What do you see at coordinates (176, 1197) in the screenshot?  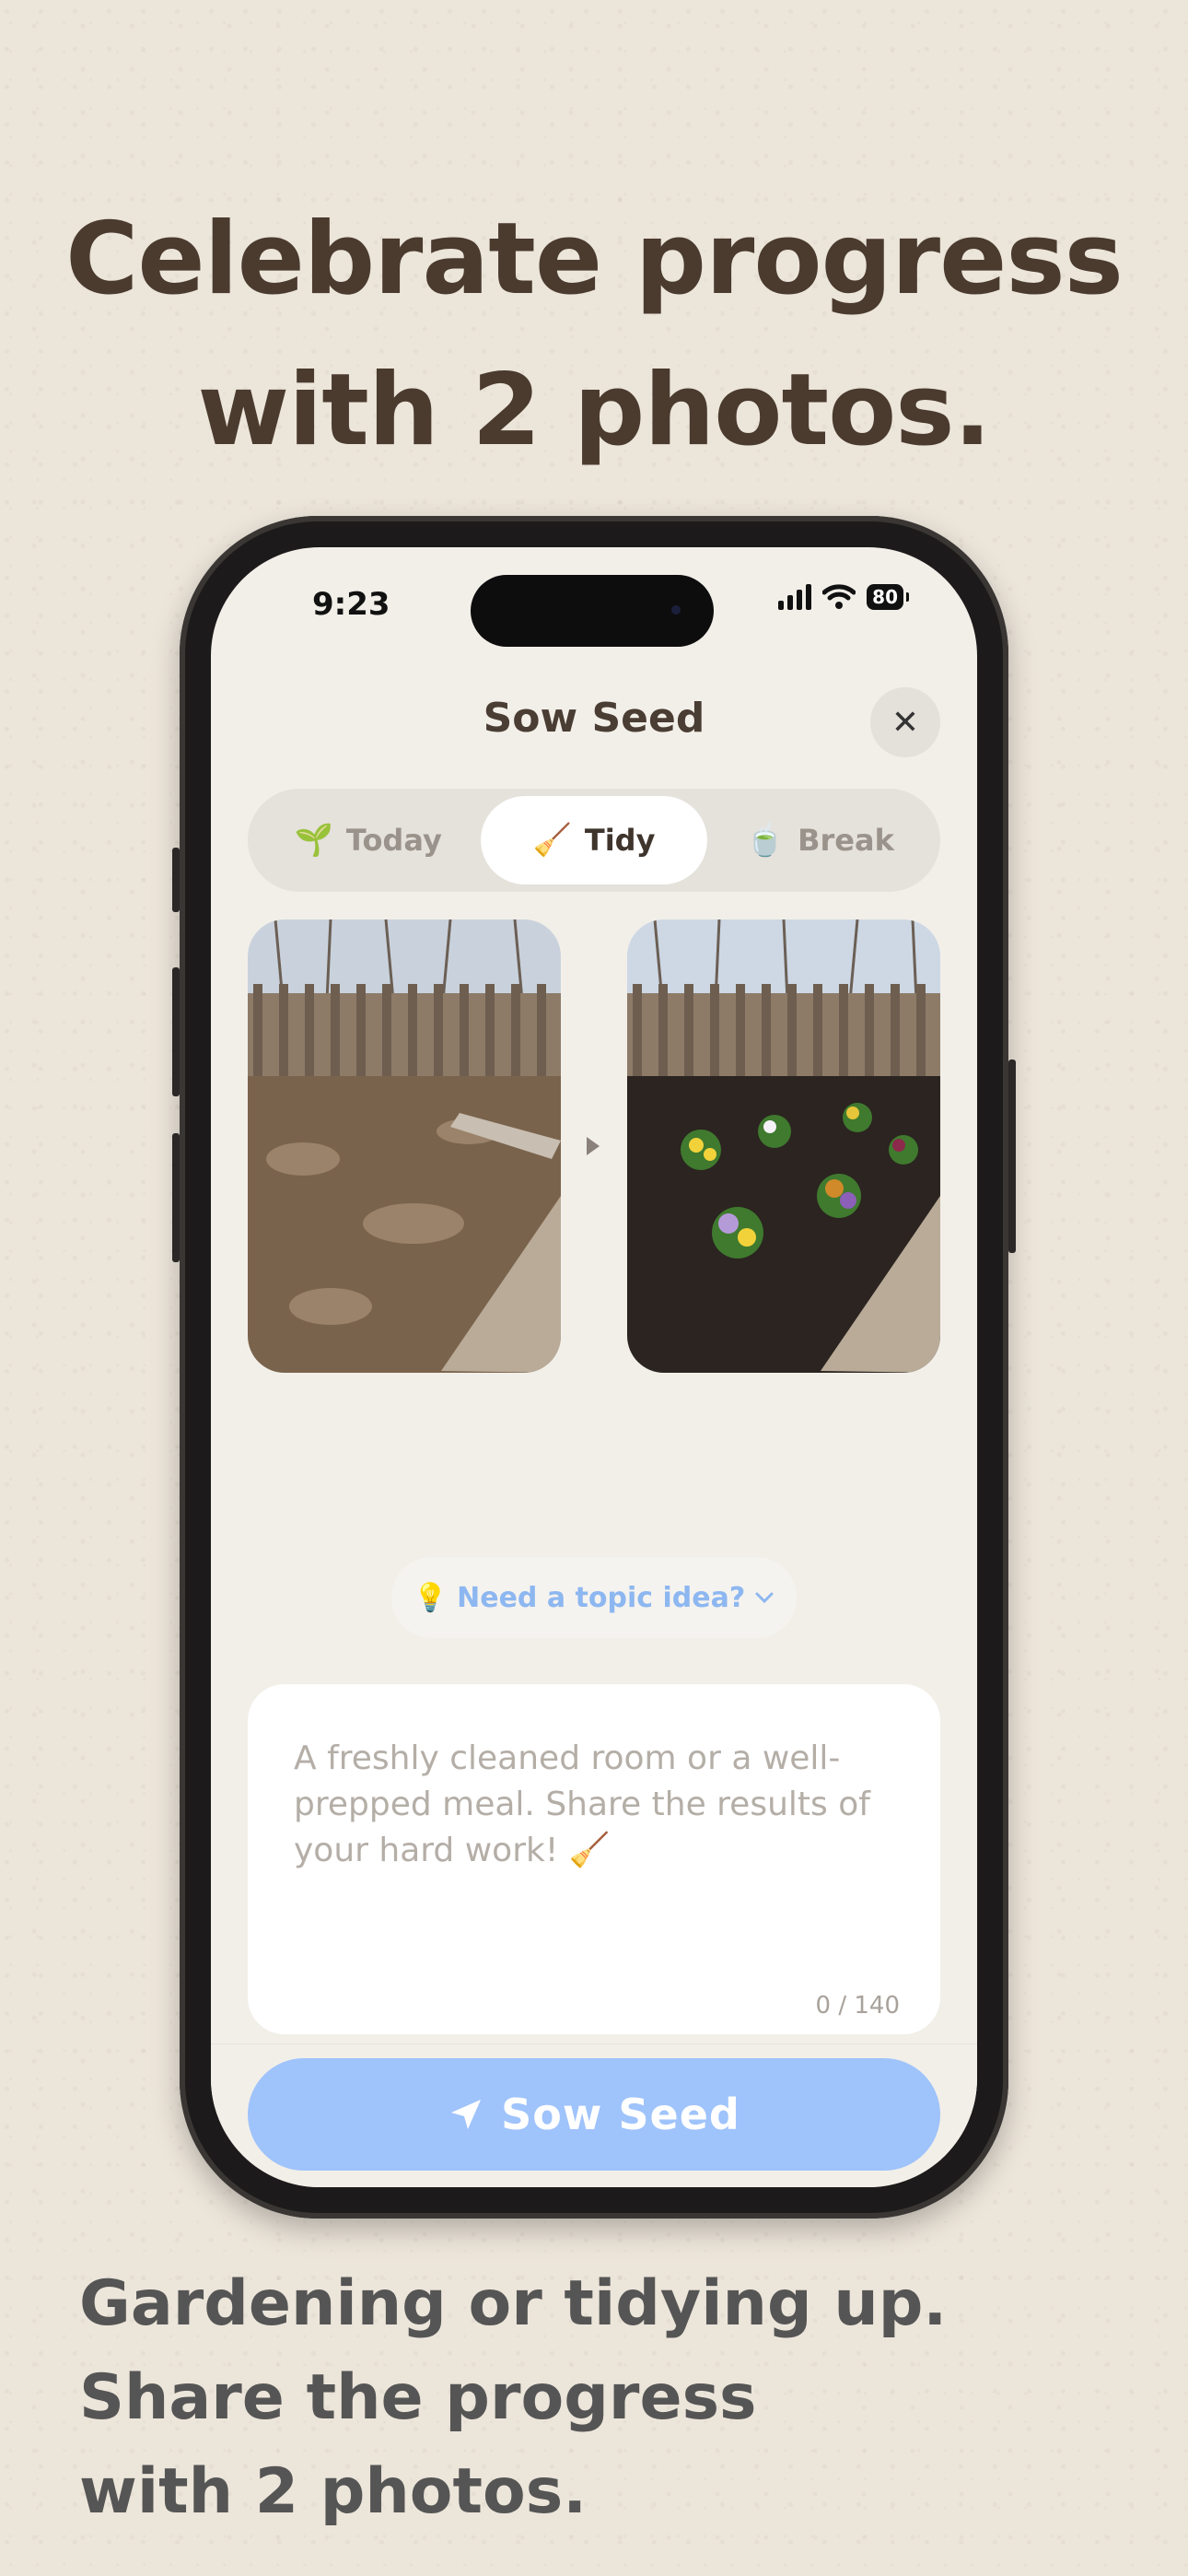 I see `volume-down-button` at bounding box center [176, 1197].